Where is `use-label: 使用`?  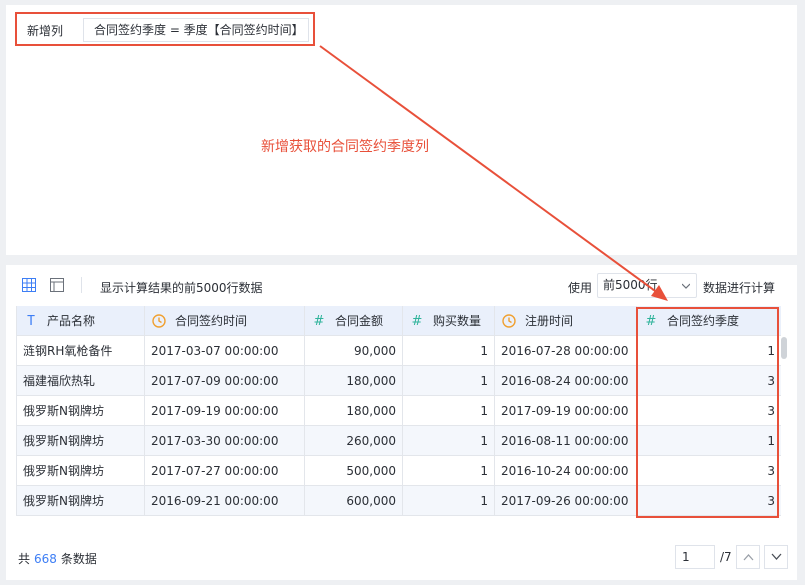 use-label: 使用 is located at coordinates (580, 288).